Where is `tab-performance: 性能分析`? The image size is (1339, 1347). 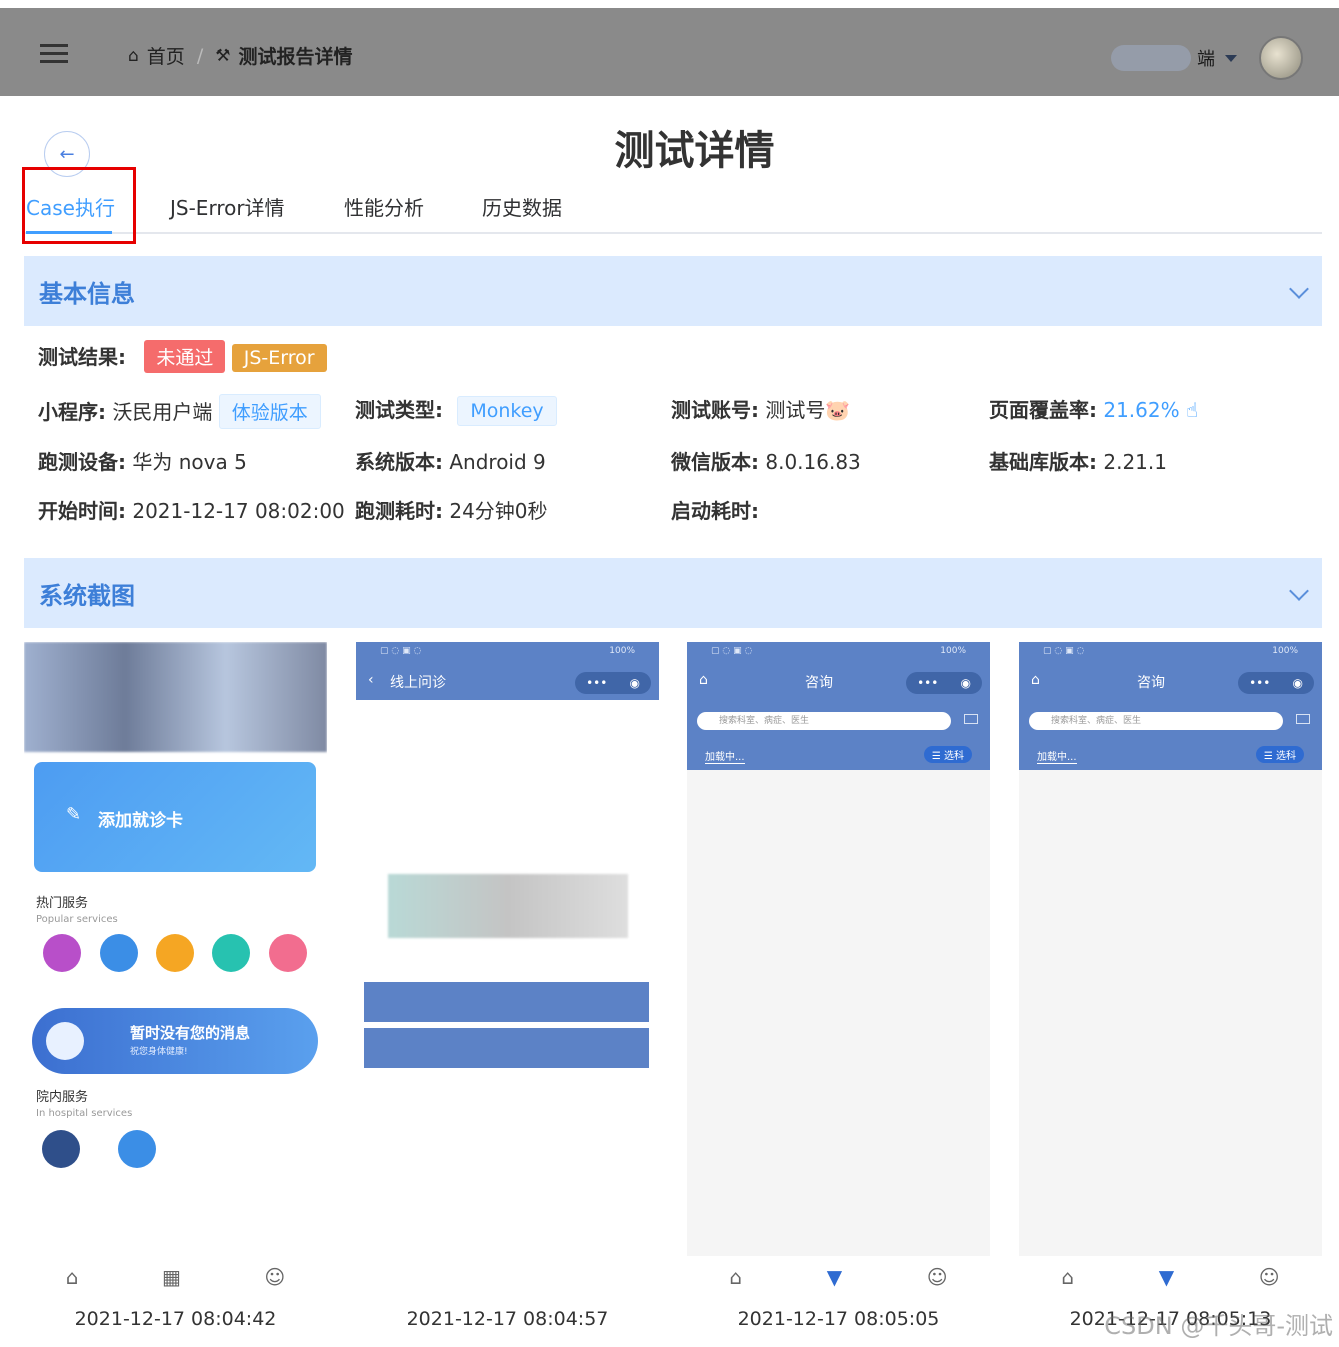
tab-performance: 性能分析 is located at coordinates (384, 206).